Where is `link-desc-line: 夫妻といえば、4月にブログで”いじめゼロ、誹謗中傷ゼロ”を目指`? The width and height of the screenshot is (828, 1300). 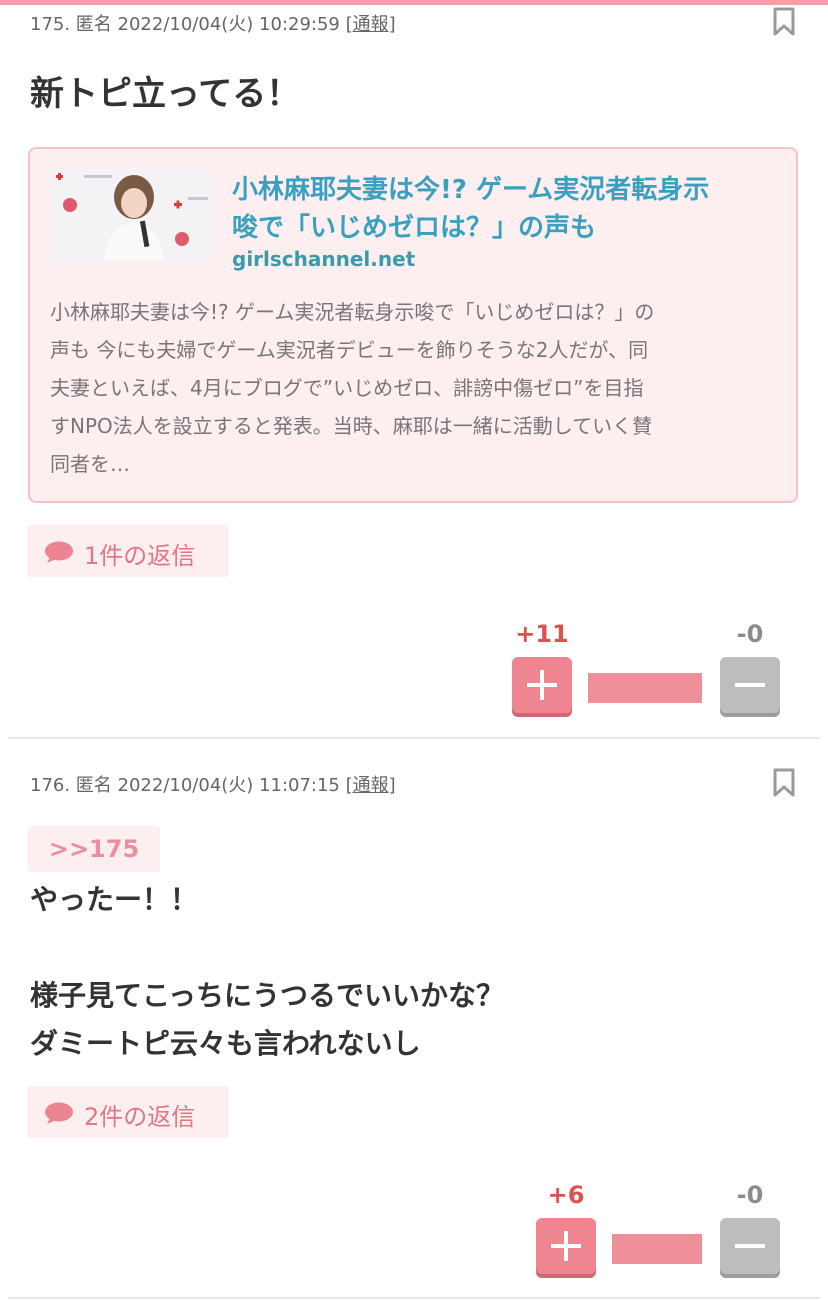
link-desc-line: 夫妻といえば、4月にブログで”いじめゼロ、誹謗中傷ゼロ”を目指 is located at coordinates (347, 388).